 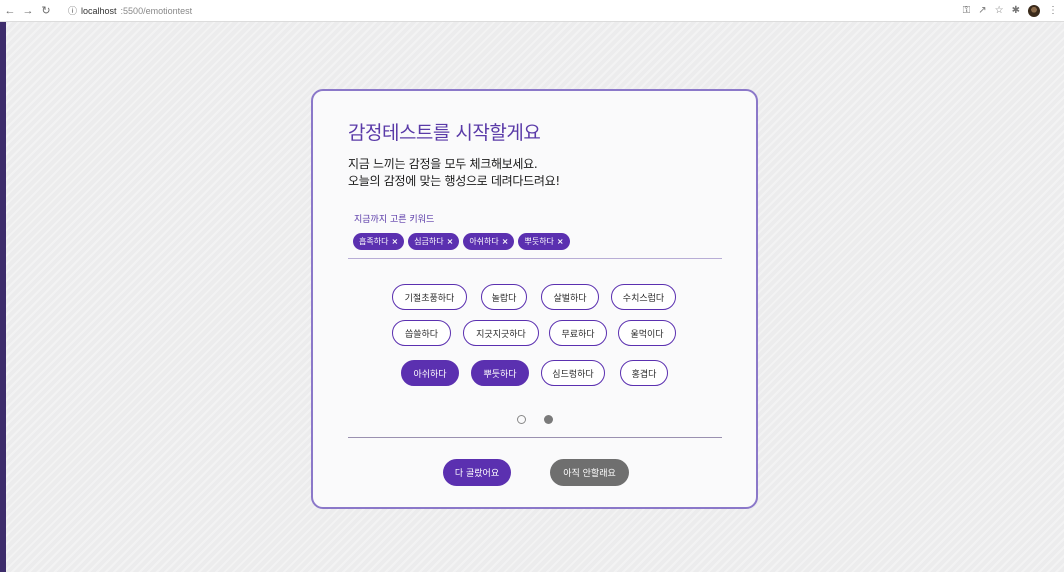 I want to click on keyword-chip-label: 심금하다, so click(x=429, y=241).